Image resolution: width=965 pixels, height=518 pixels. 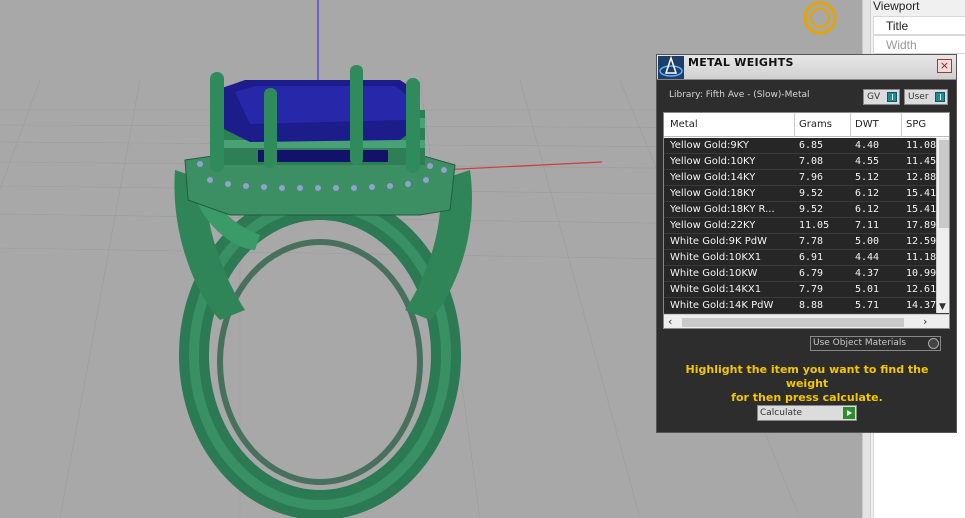 I want to click on dwt-cell: 5.00, so click(x=867, y=241).